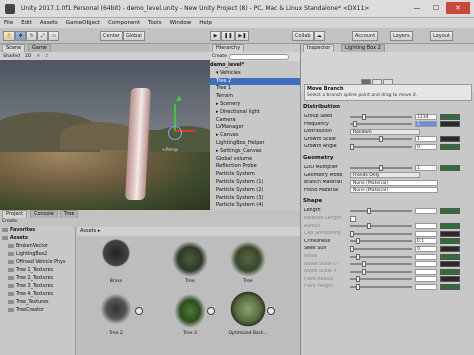  What do you see at coordinates (255, 175) in the screenshot?
I see `hierarchy-item: Particle System` at bounding box center [255, 175].